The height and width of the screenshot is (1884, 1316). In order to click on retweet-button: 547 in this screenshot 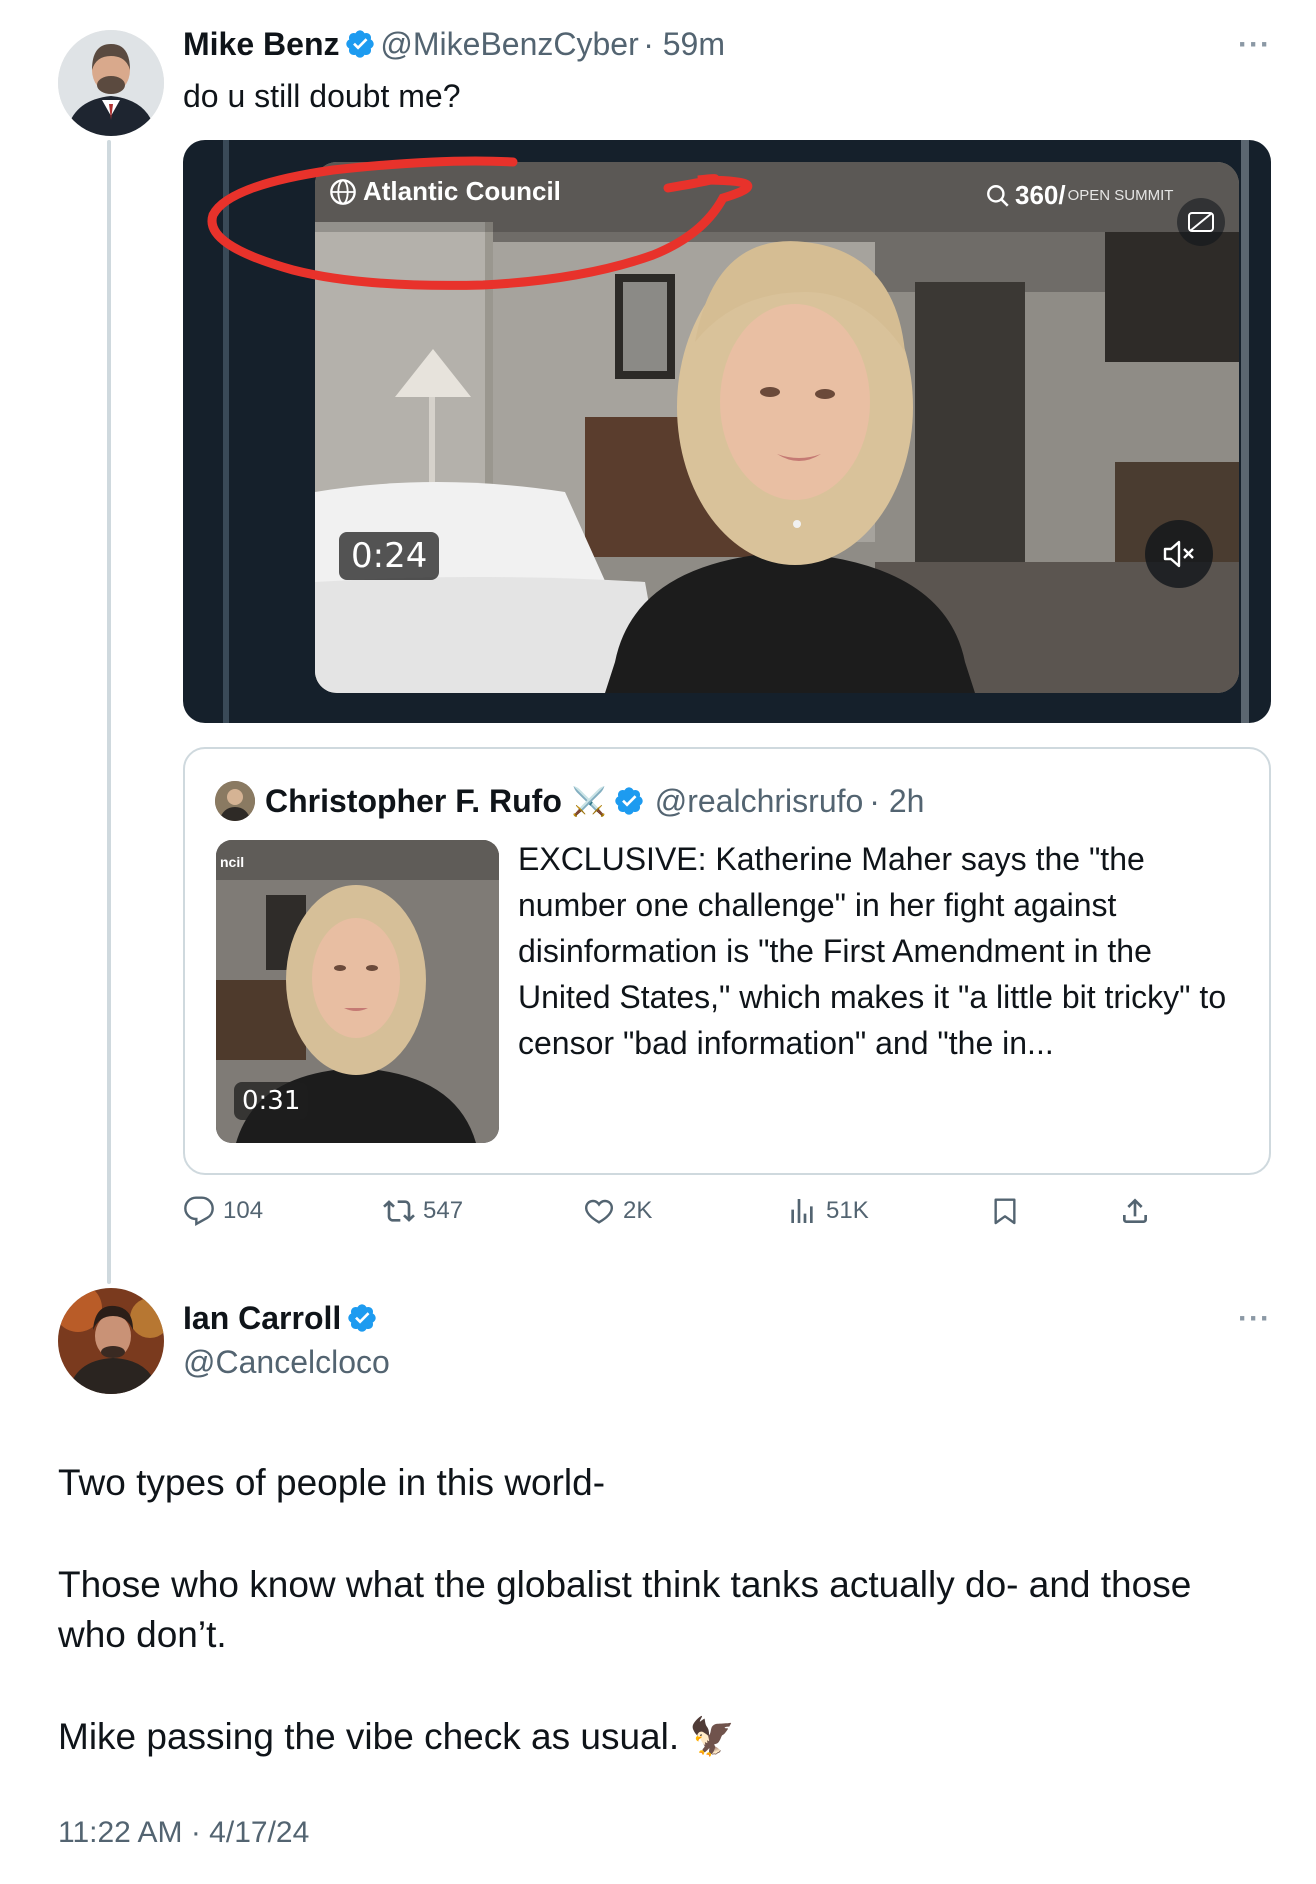, I will do `click(423, 1211)`.